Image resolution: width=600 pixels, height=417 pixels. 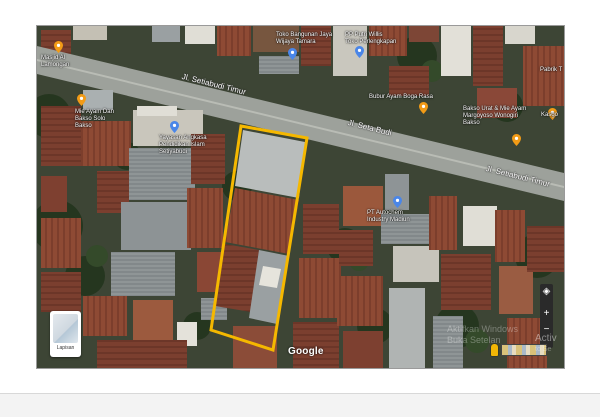 I want to click on zoom-compass-icon: ◈, so click(x=546, y=292).